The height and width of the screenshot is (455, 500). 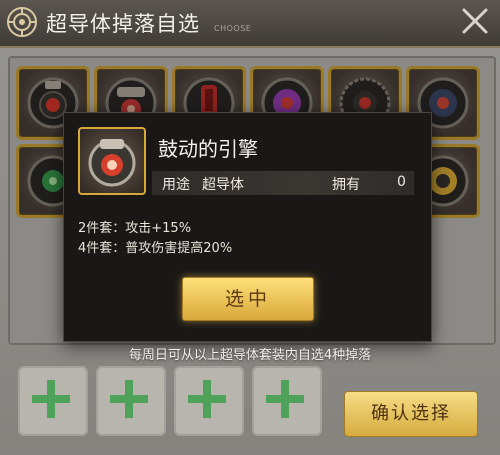 What do you see at coordinates (208, 149) in the screenshot?
I see `item-name: 鼓动的引擎` at bounding box center [208, 149].